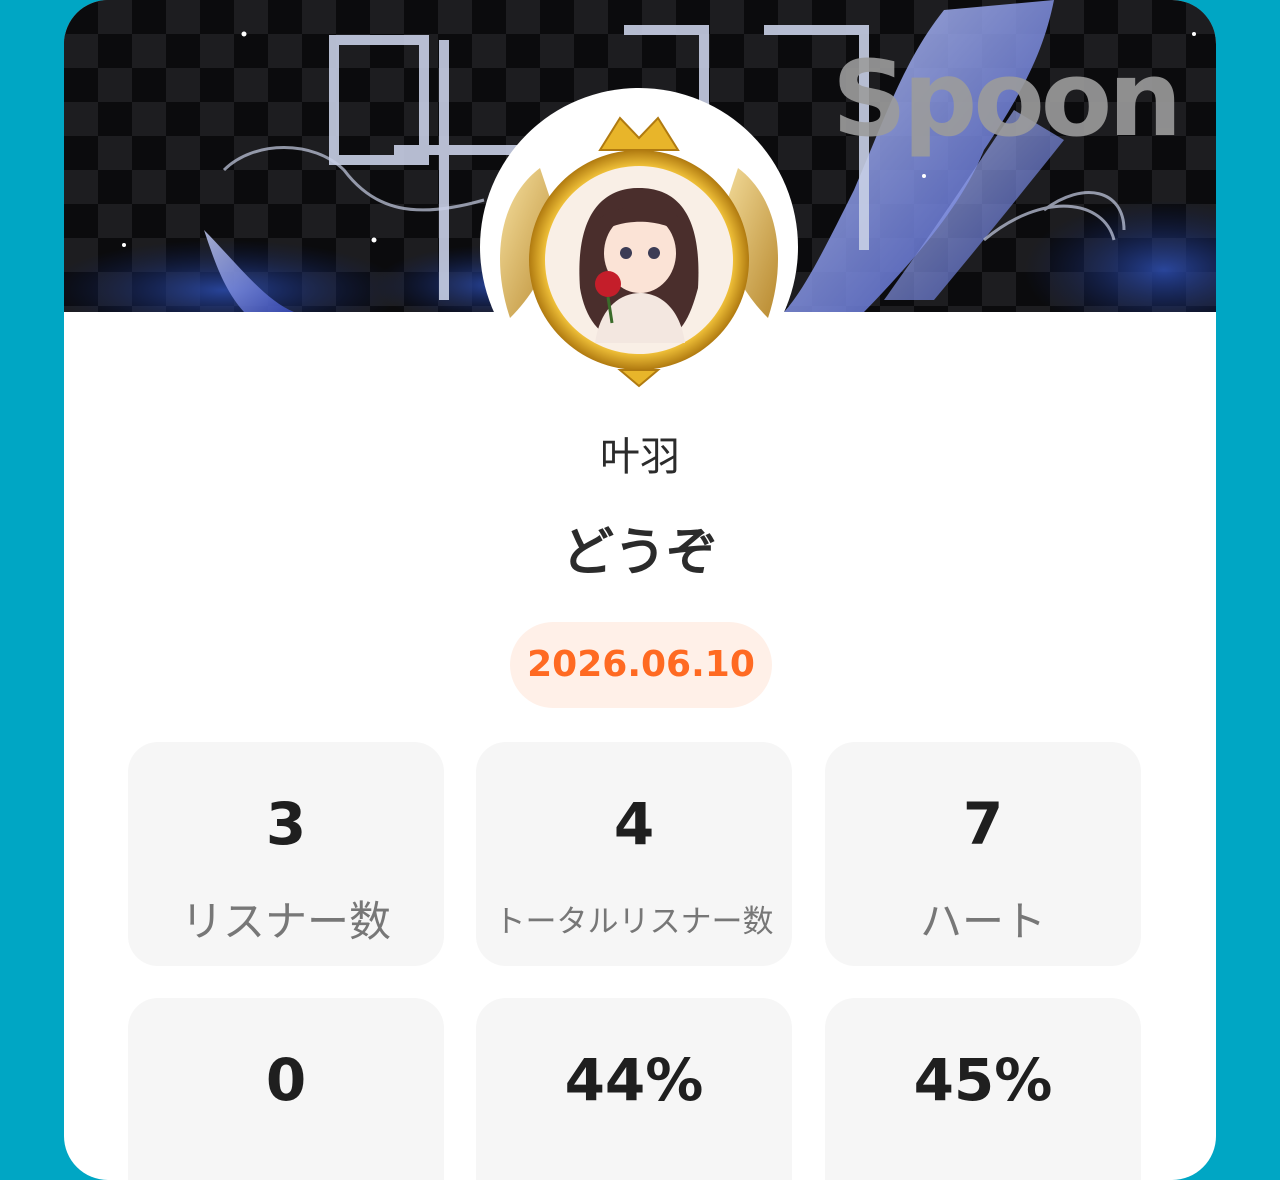 The height and width of the screenshot is (1180, 1280). I want to click on stat-value: 45%, so click(983, 1080).